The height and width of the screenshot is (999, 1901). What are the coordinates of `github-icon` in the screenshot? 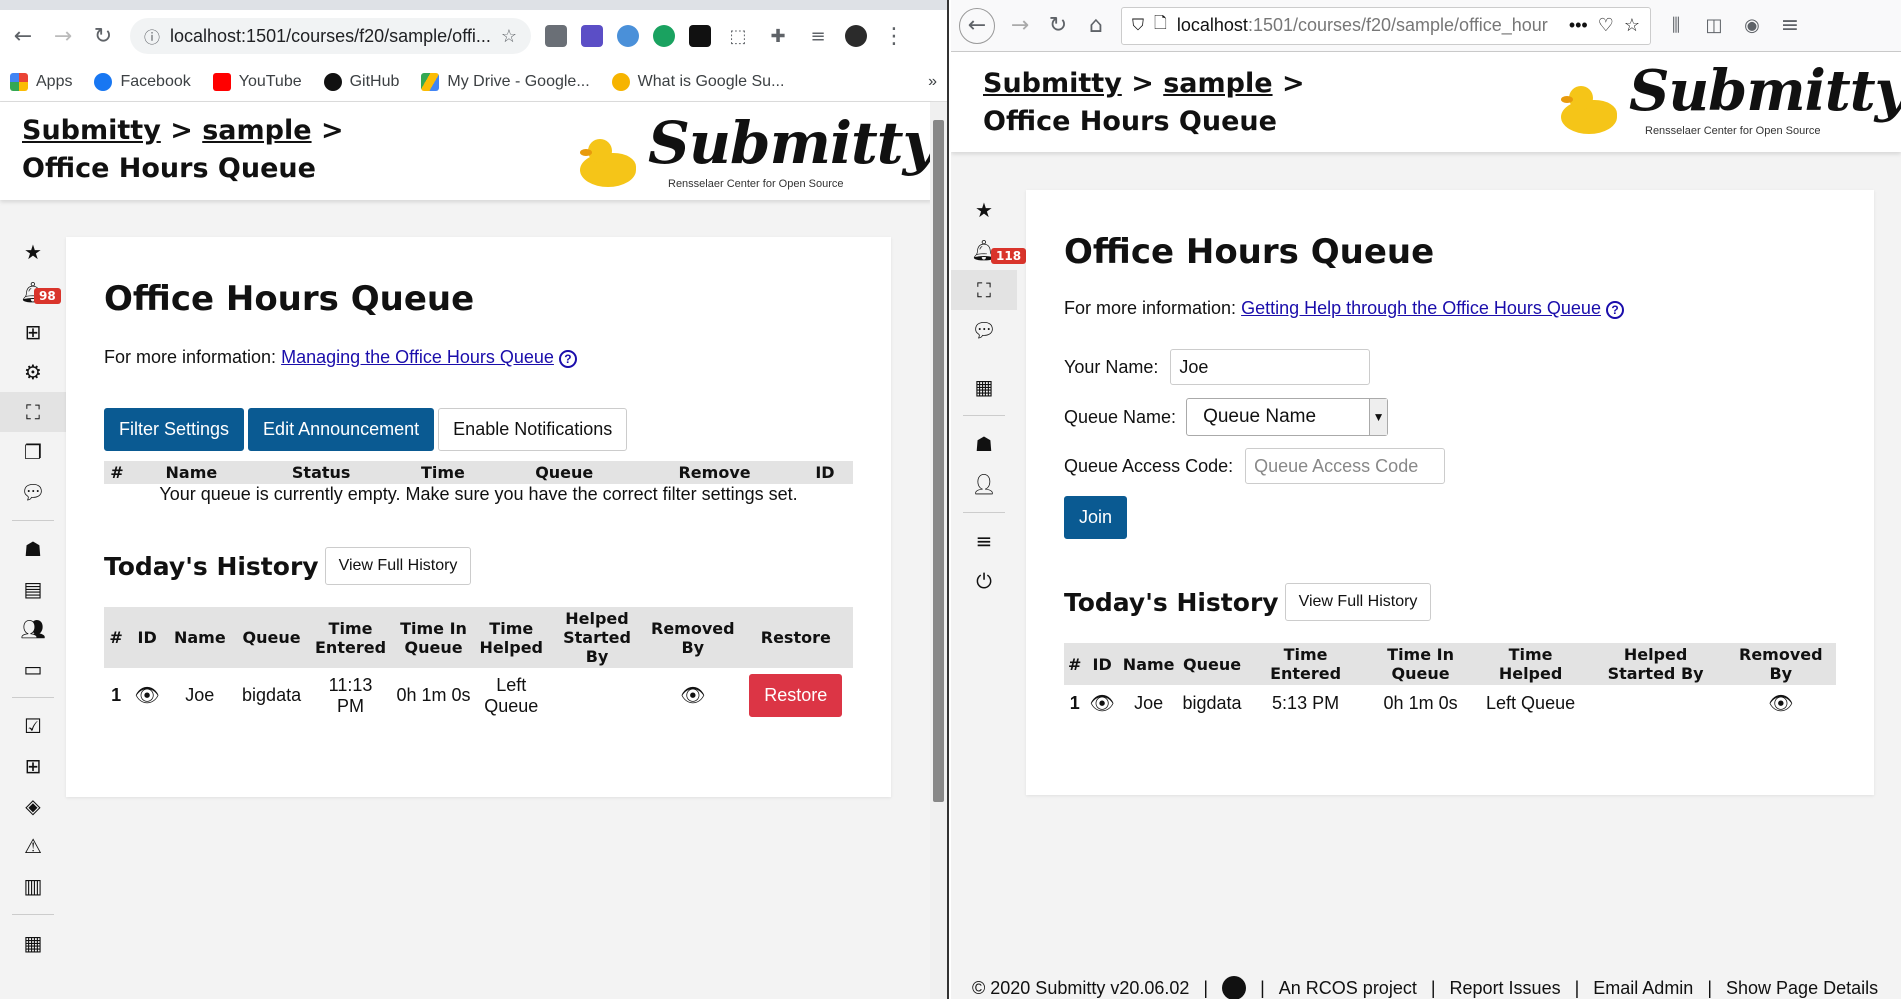 It's located at (1234, 987).